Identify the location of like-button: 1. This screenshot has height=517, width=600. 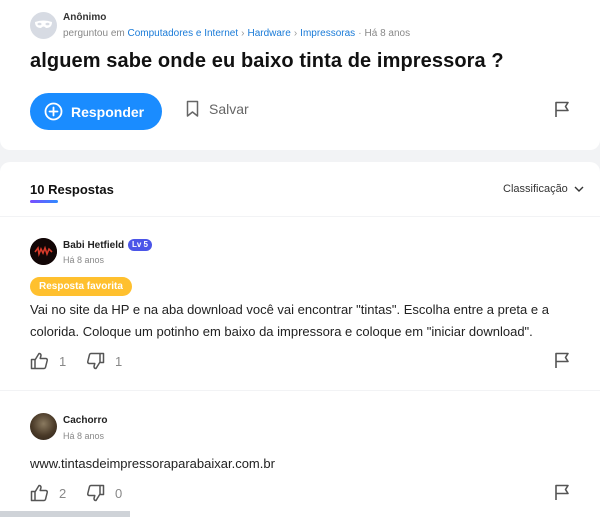
(48, 361).